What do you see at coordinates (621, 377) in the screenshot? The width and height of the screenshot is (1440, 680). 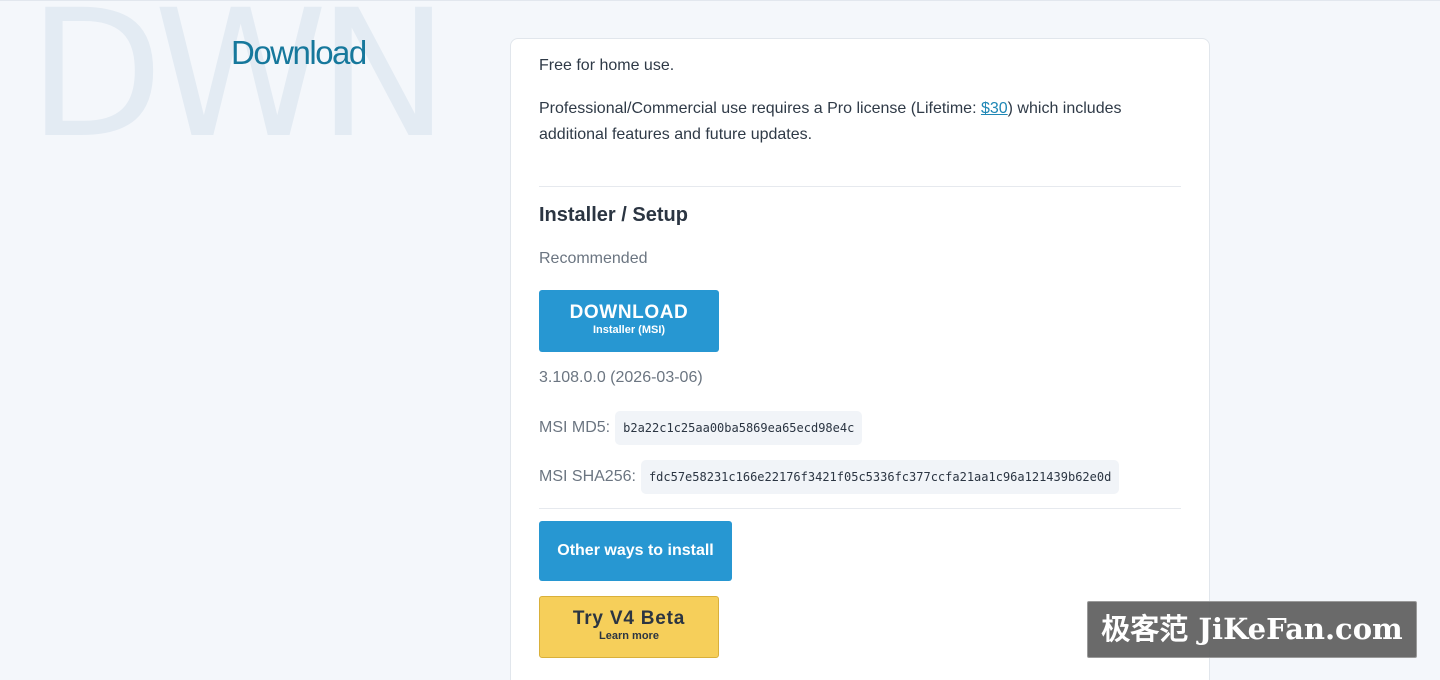 I see `version-info: 3.108.0.0 (2026-03-06)` at bounding box center [621, 377].